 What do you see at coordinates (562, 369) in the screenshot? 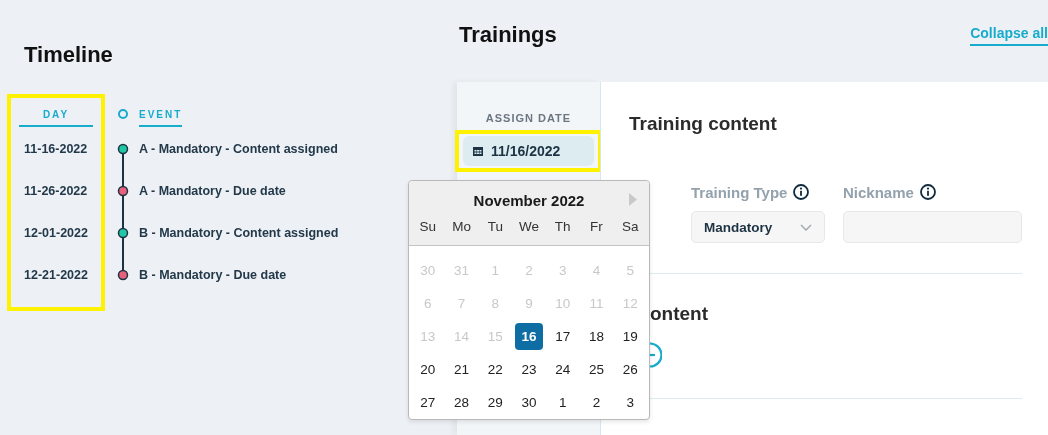
I see `calendar-day: 24` at bounding box center [562, 369].